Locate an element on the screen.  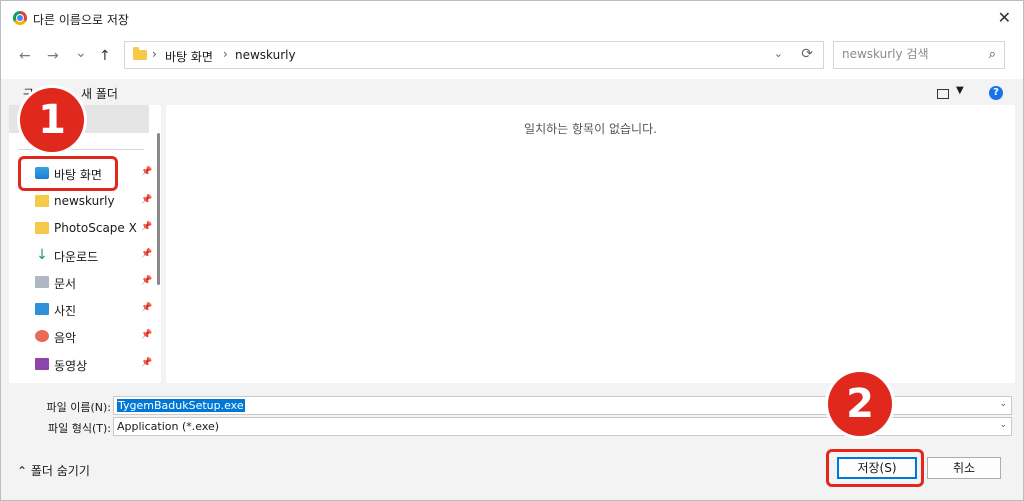
sidebar-item-downloads: ↓ 다운로드 📌 is located at coordinates (83, 256).